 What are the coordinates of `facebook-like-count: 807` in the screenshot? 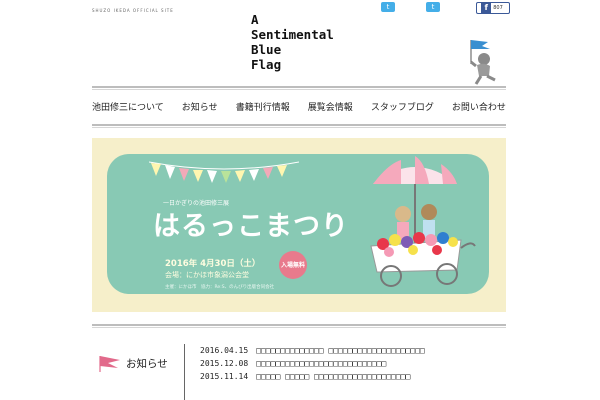 It's located at (498, 8).